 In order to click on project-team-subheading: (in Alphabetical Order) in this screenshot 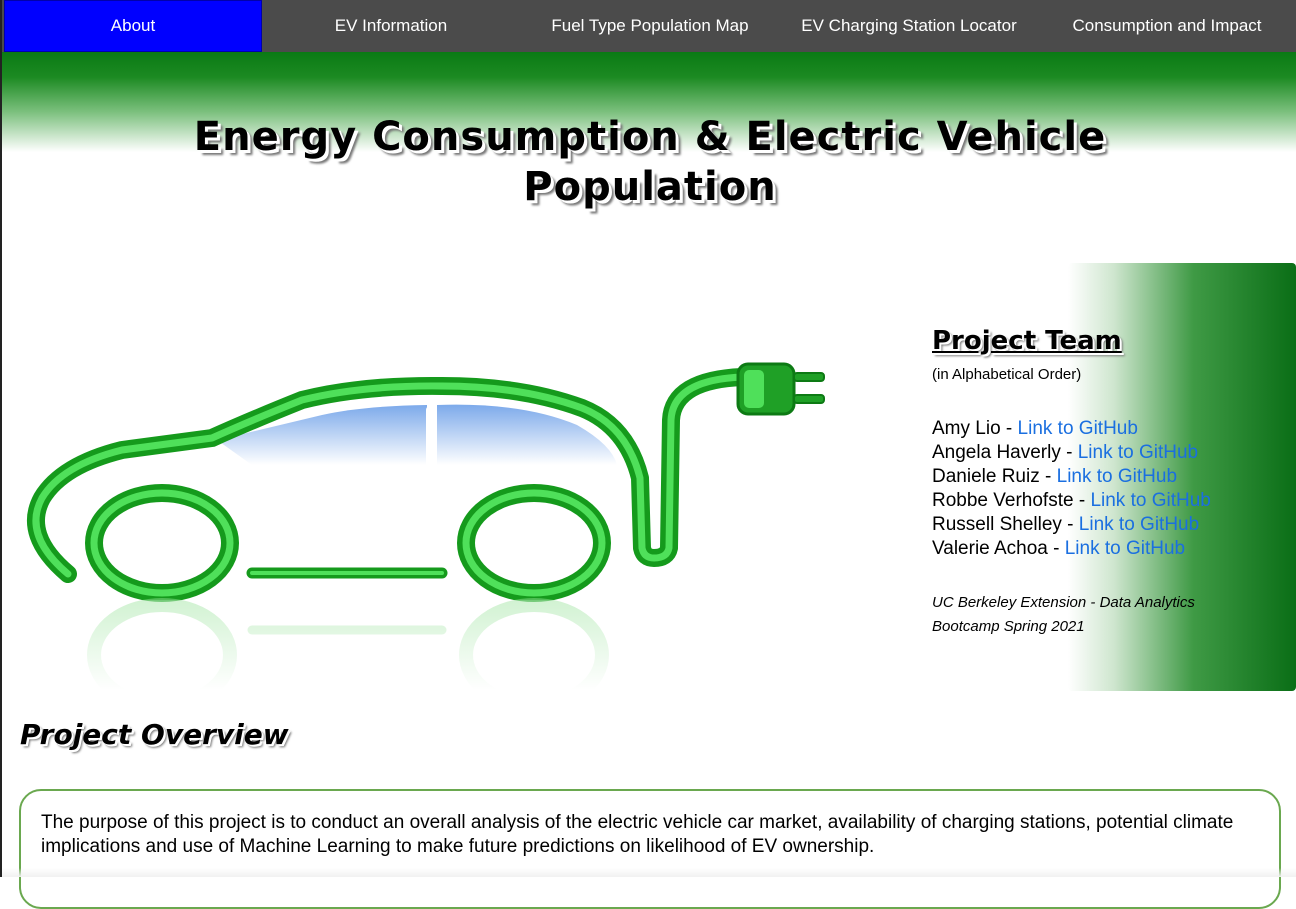, I will do `click(1007, 374)`.